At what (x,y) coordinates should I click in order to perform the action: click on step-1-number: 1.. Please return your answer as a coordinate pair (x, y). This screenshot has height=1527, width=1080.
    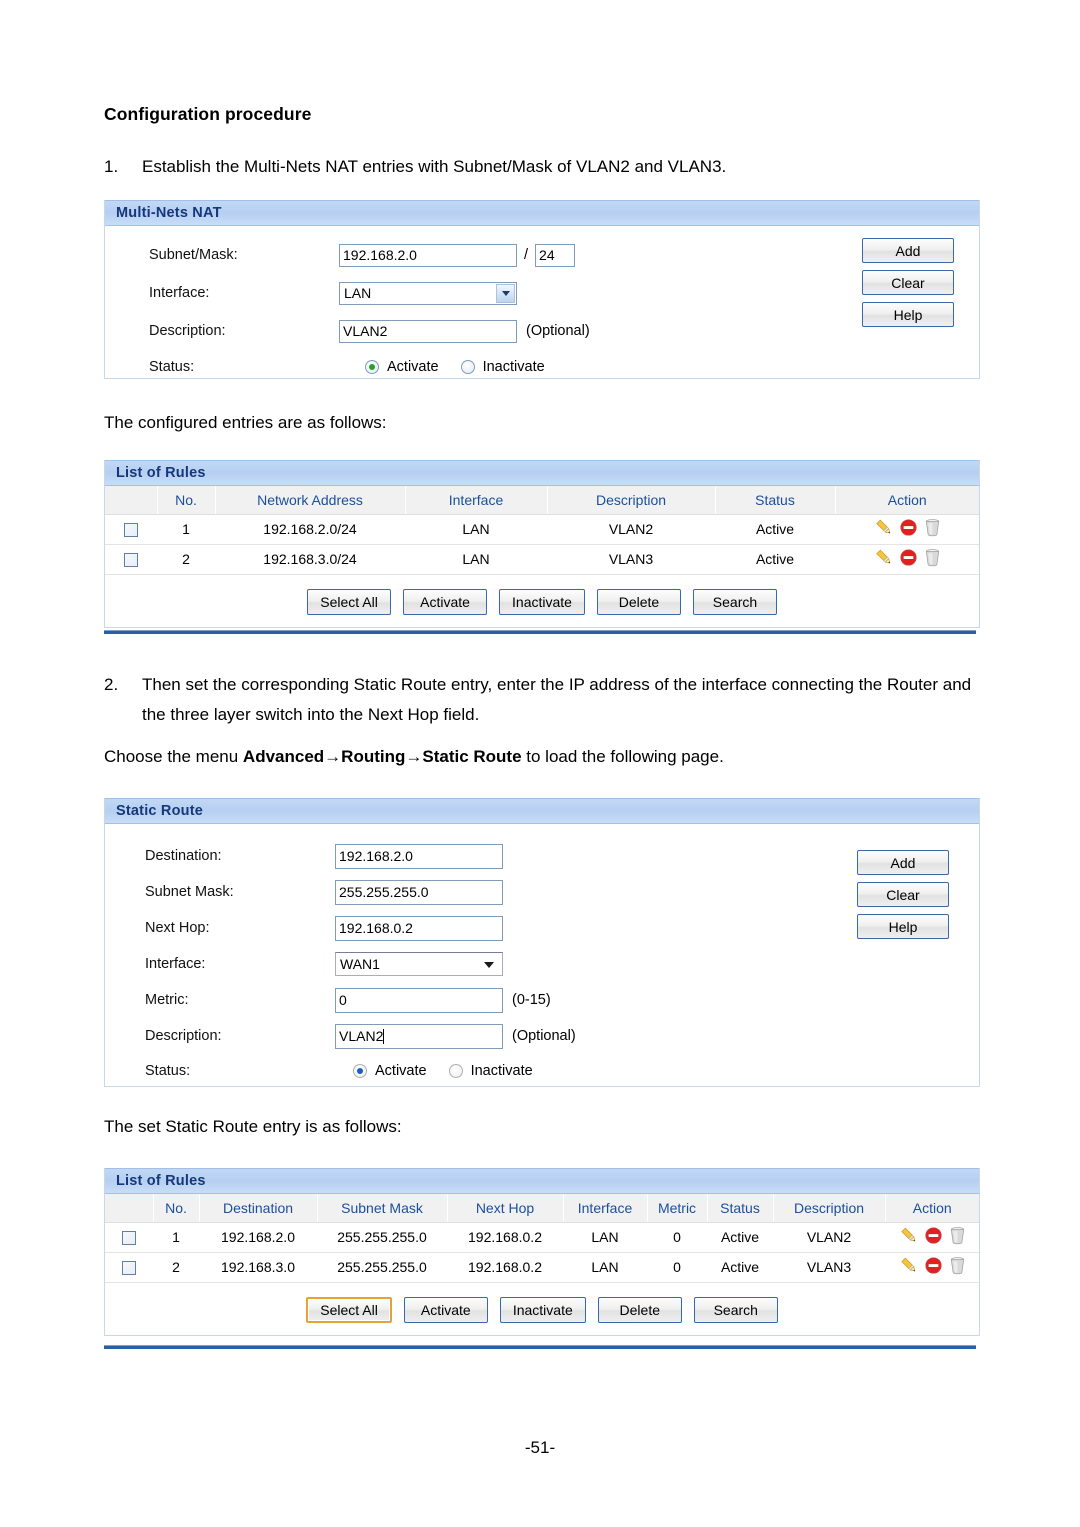
    Looking at the image, I should click on (111, 166).